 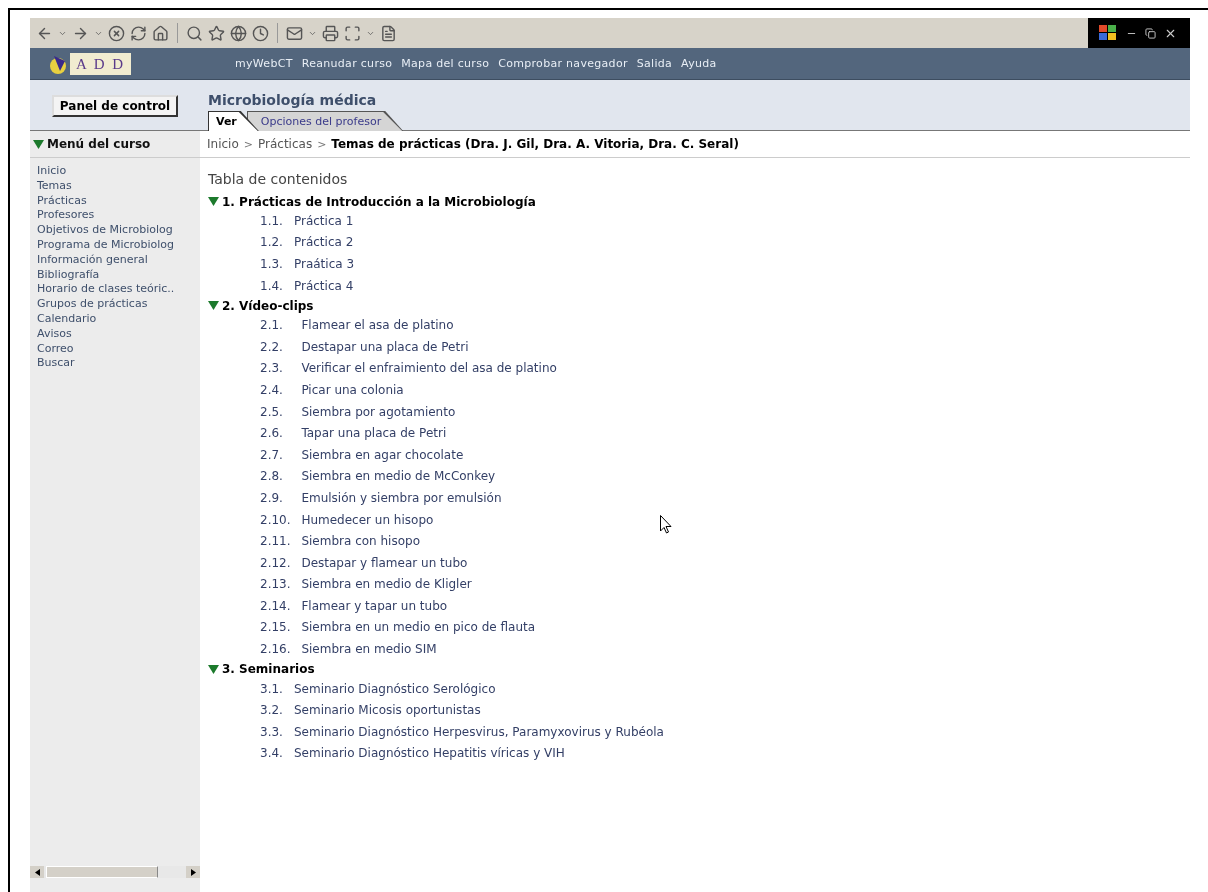 I want to click on toc-link: 2.11. Siembra con hisopo, so click(x=699, y=541).